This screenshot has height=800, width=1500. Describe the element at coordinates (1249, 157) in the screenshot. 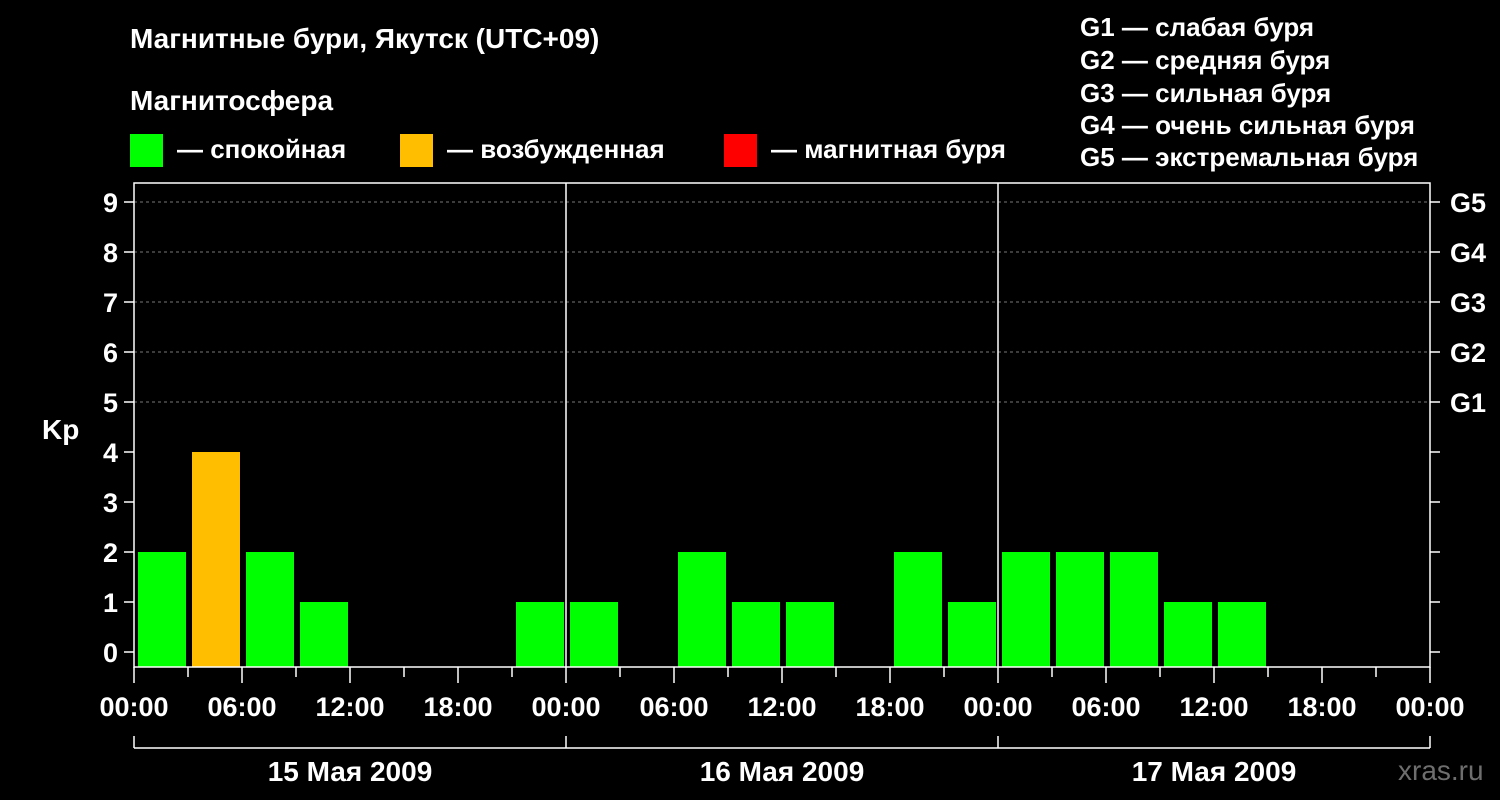

I see `storm-scale-g5: G5 — экстремальная буря` at that location.